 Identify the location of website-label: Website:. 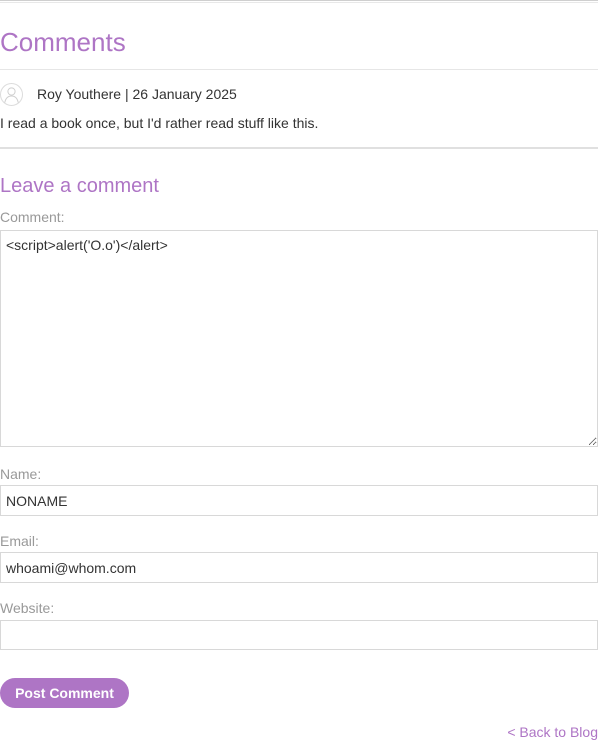
(27, 608).